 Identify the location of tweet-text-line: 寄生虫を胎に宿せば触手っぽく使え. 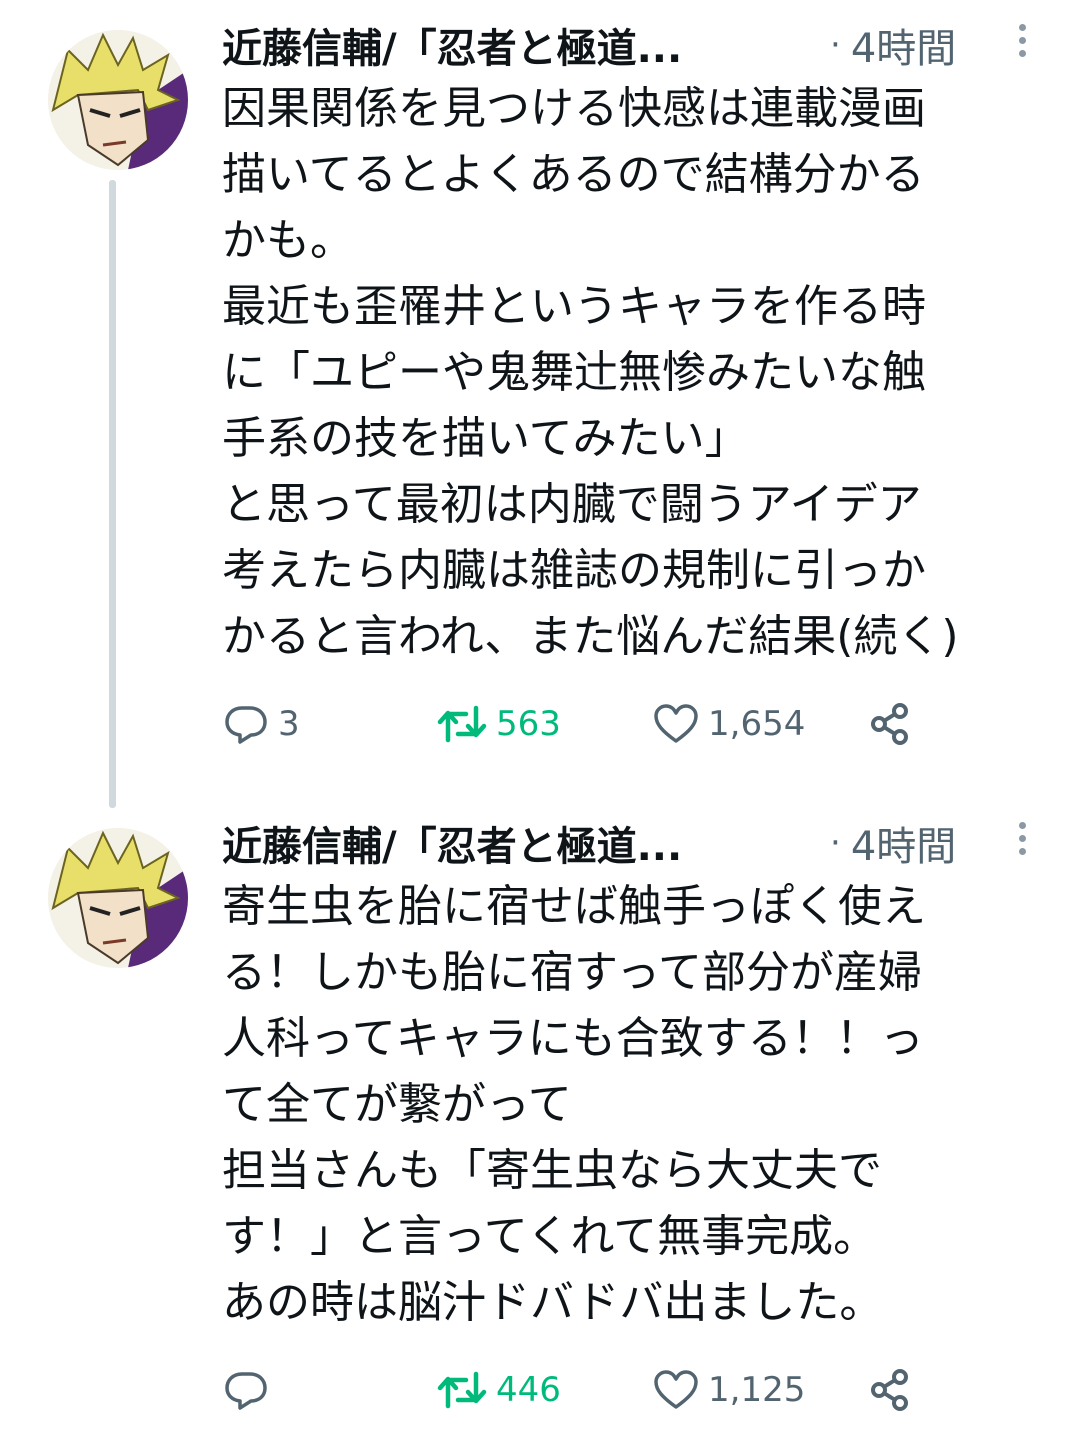
(574, 906).